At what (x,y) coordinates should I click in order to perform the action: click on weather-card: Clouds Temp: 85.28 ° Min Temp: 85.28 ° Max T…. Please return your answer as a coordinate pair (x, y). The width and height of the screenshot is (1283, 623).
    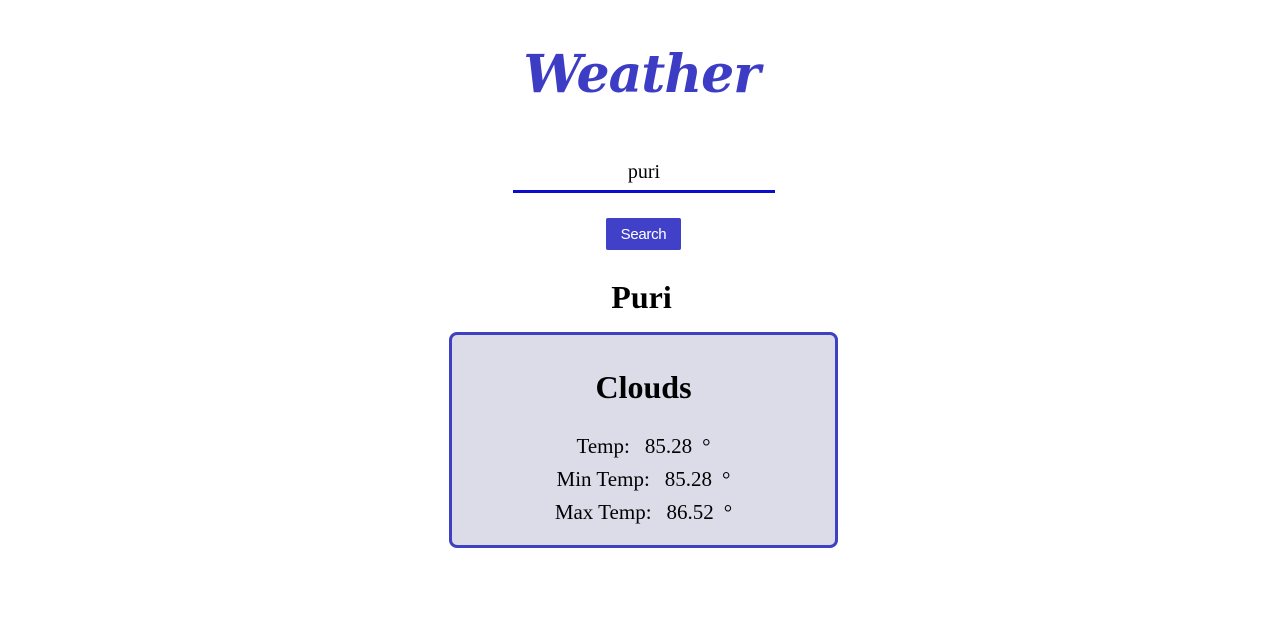
    Looking at the image, I should click on (643, 440).